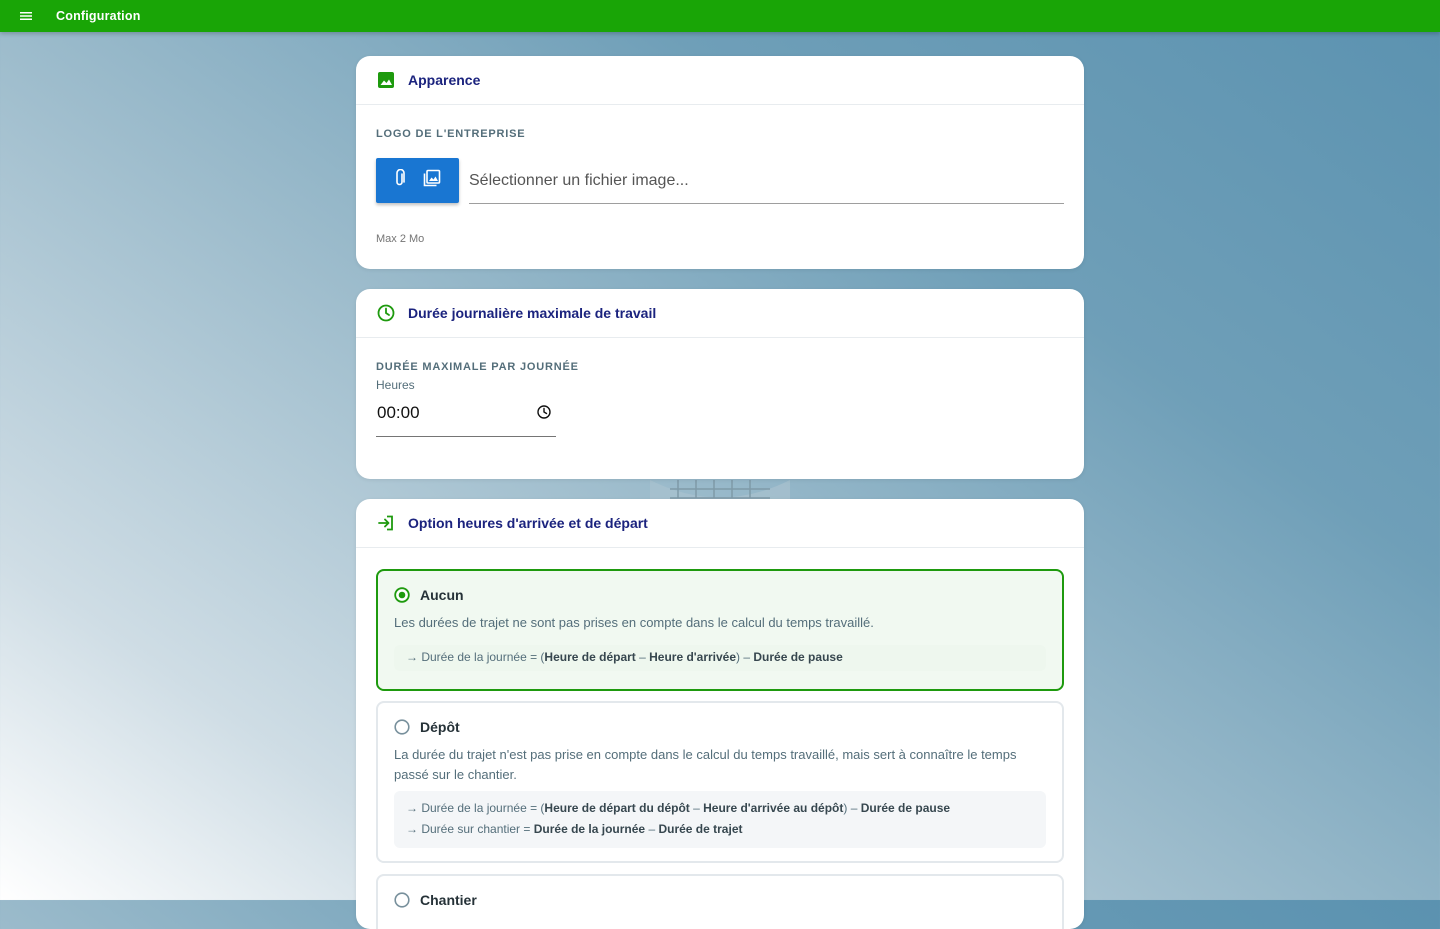 The height and width of the screenshot is (929, 1440). I want to click on menu-icon, so click(26, 16).